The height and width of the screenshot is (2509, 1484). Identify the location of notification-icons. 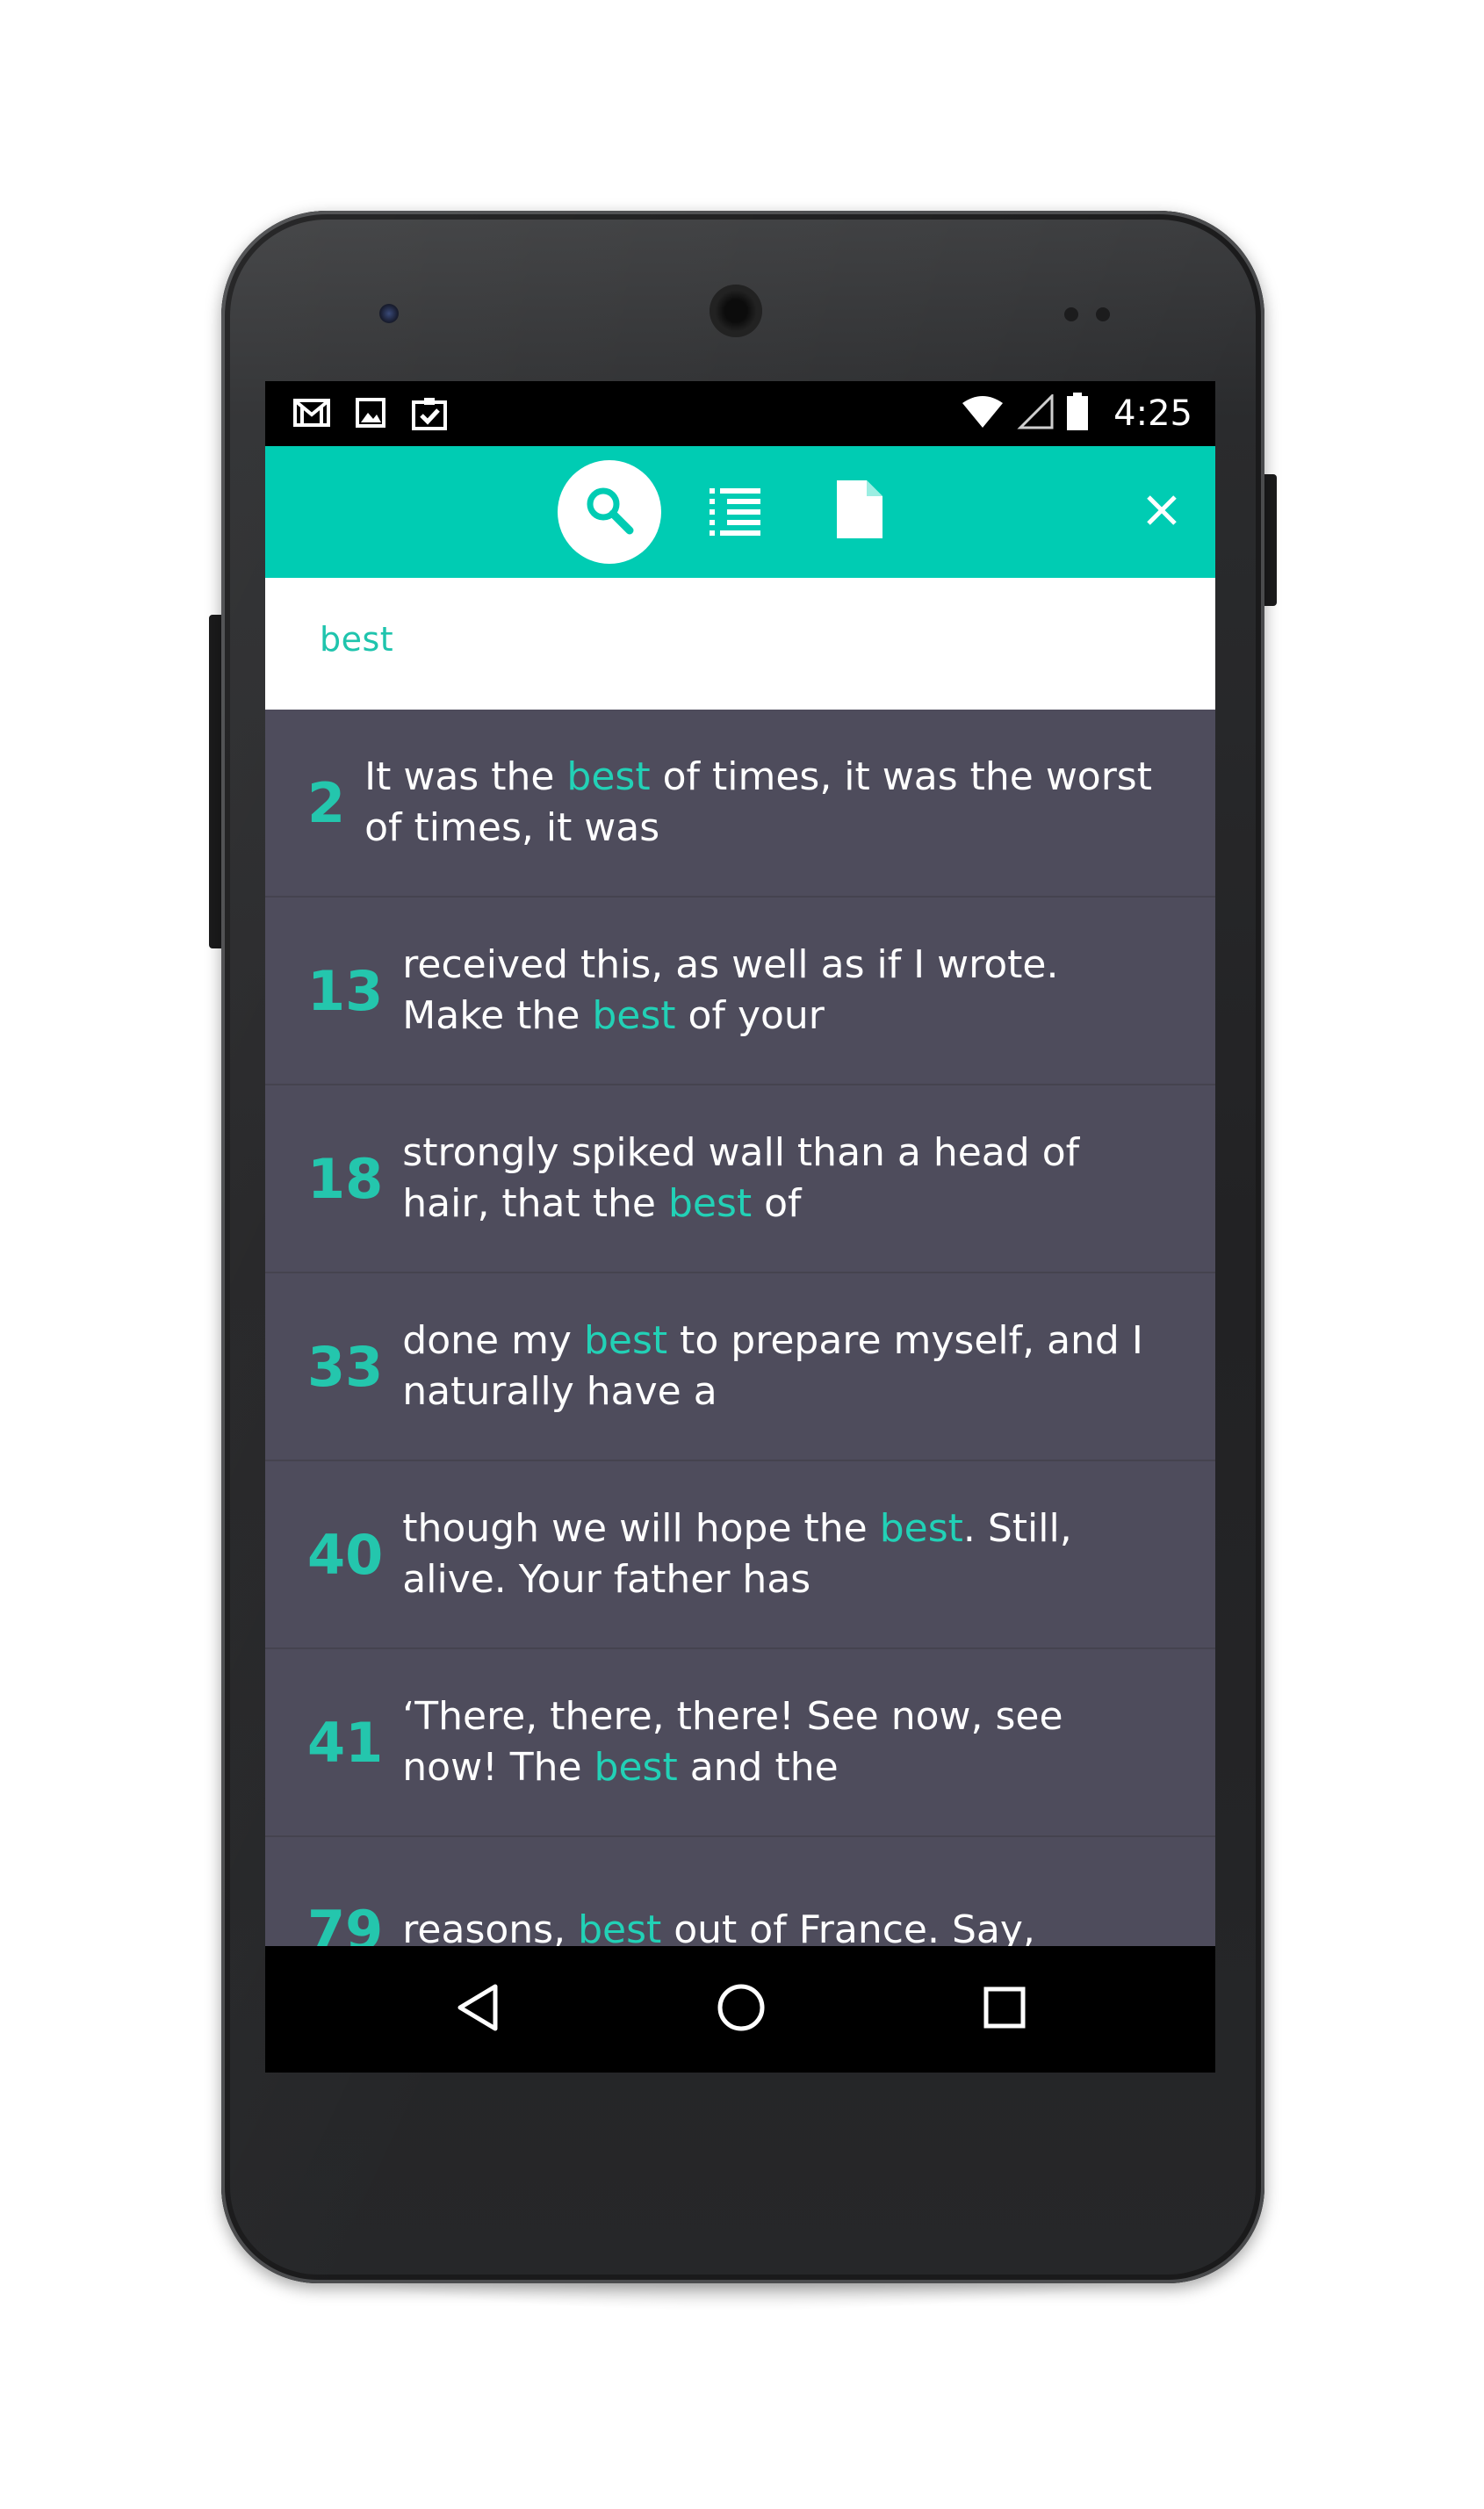
(370, 414).